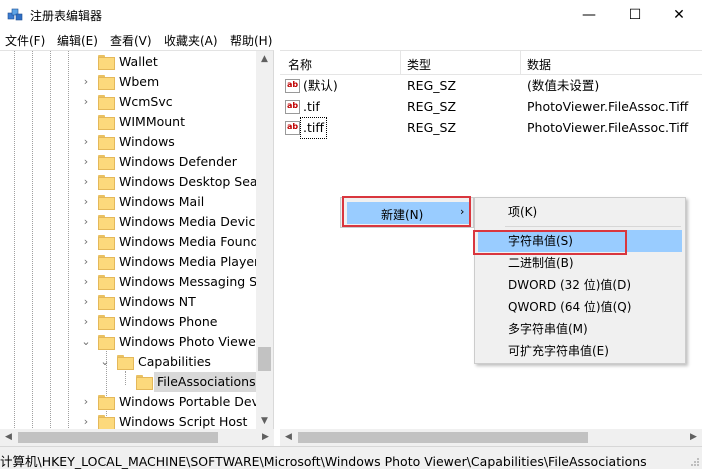 This screenshot has width=702, height=469. I want to click on close-icon: ✕, so click(679, 15).